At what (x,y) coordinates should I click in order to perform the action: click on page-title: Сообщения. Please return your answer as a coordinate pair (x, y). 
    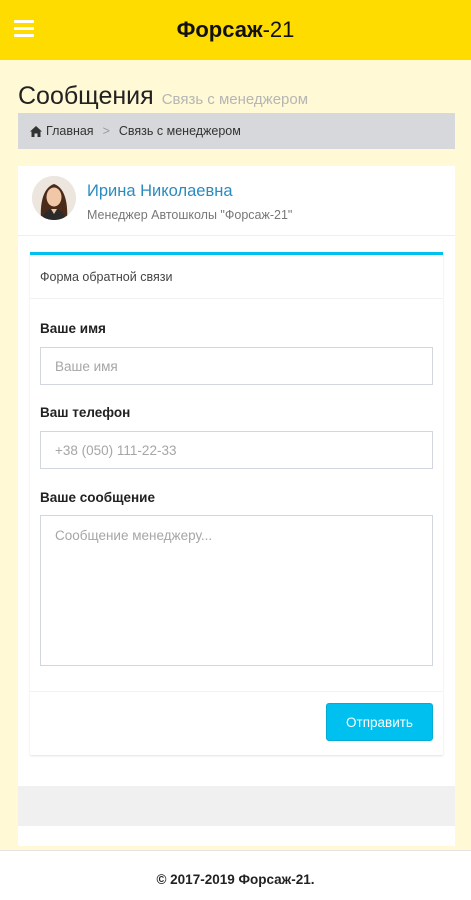
    Looking at the image, I should click on (86, 96).